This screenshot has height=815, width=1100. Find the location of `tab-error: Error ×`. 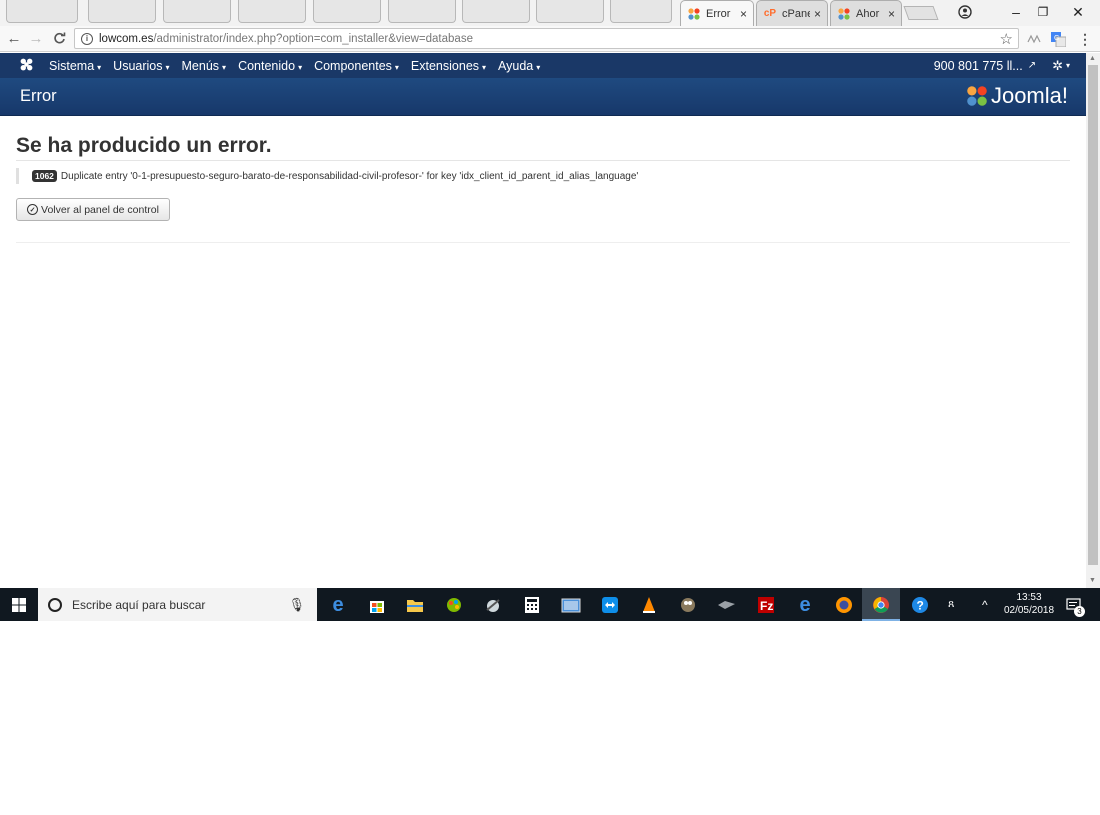

tab-error: Error × is located at coordinates (717, 13).